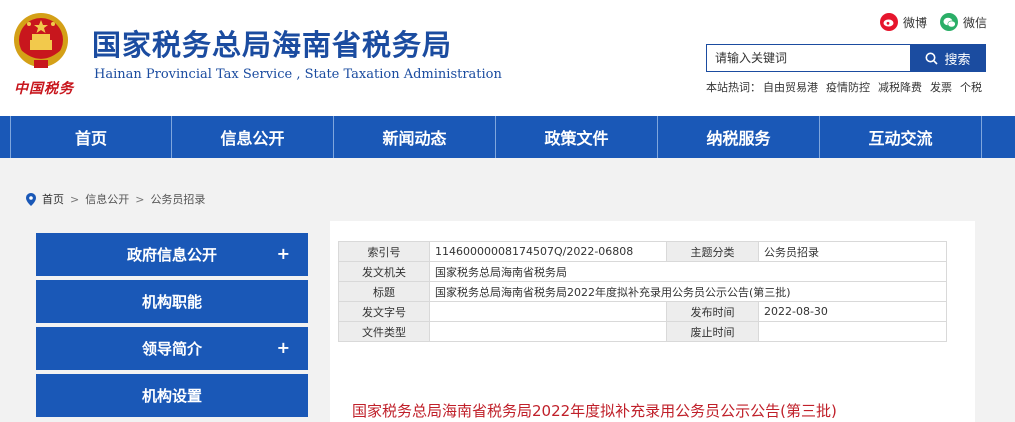 This screenshot has width=1015, height=422. Describe the element at coordinates (577, 137) in the screenshot. I see `nav-item-policy: 政策文件` at that location.